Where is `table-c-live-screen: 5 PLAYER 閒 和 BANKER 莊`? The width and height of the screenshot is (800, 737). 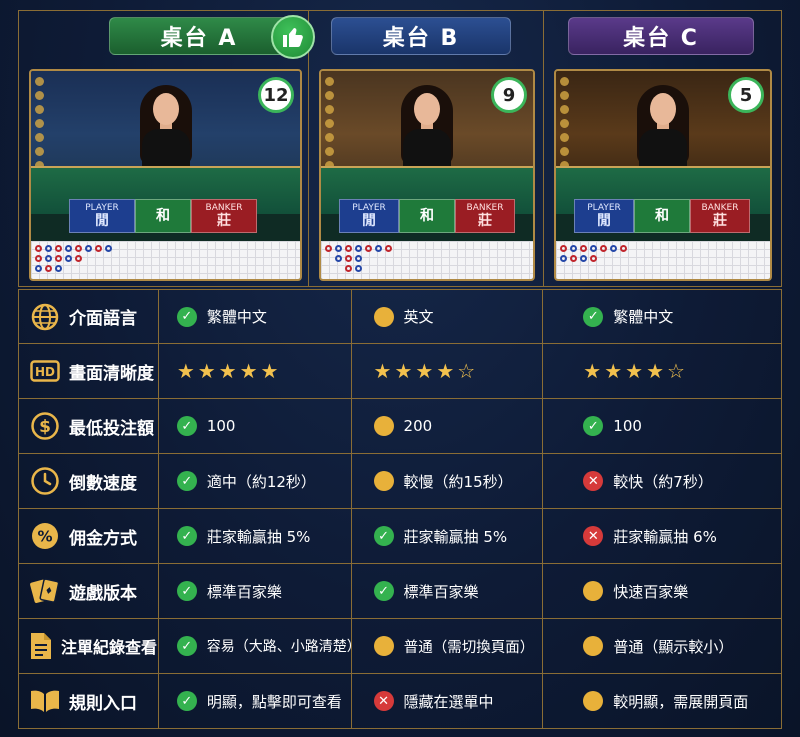
table-c-live-screen: 5 PLAYER 閒 和 BANKER 莊 is located at coordinates (663, 175).